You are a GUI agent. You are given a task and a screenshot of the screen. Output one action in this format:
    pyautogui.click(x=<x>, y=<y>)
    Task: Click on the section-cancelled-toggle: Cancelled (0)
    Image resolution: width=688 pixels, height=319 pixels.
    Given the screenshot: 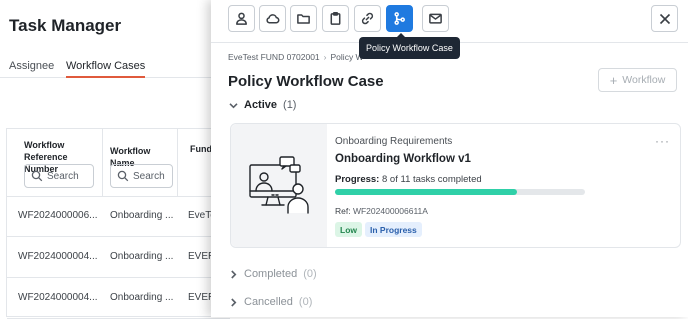 What is the action you would take?
    pyautogui.click(x=270, y=302)
    